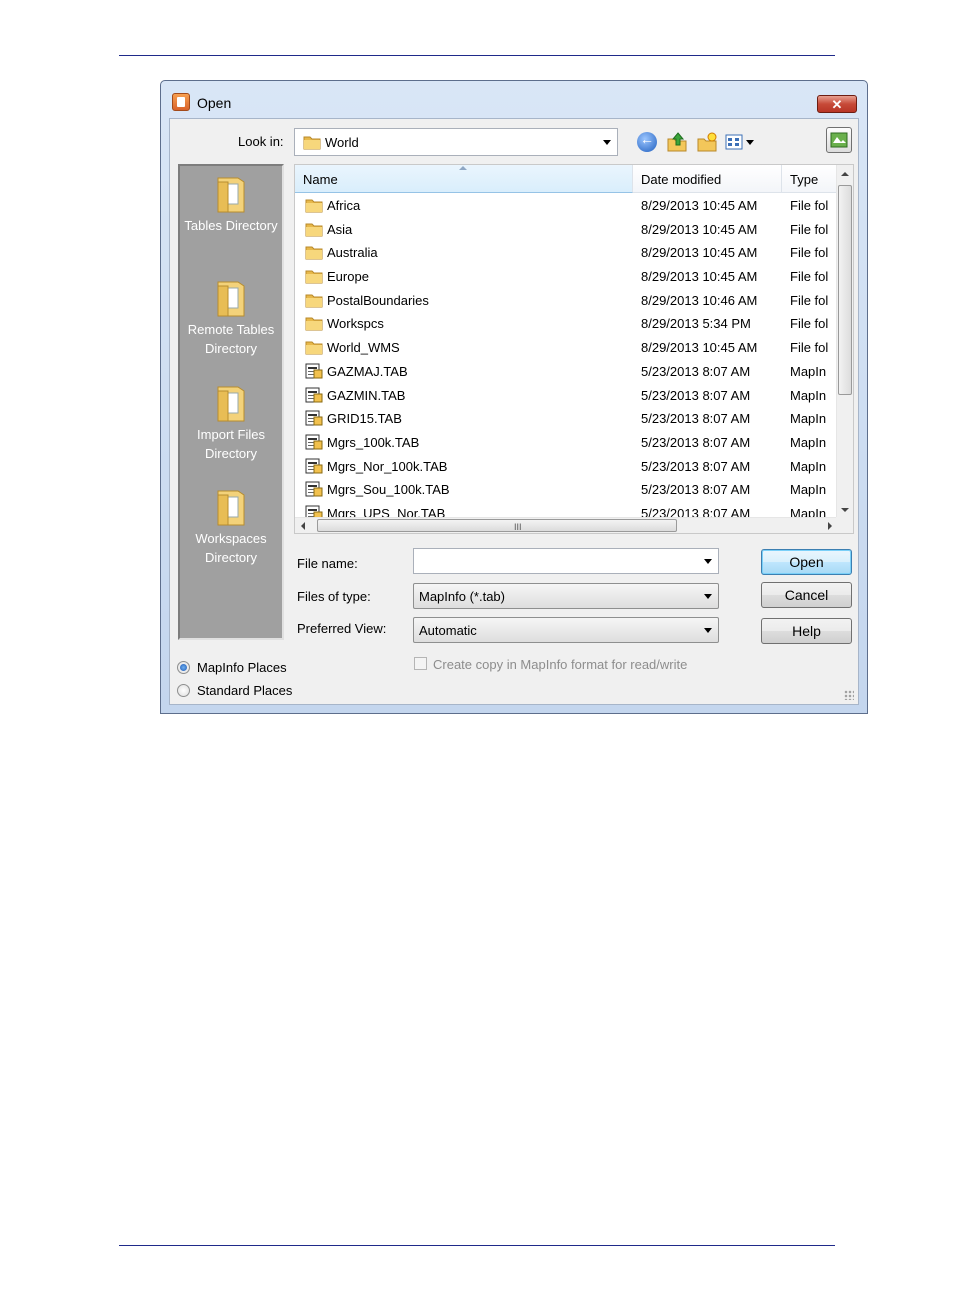 This screenshot has width=954, height=1312. I want to click on file-row: GAZMIN.TAB 5/23/2013 8:07 AM MapIn, so click(566, 395).